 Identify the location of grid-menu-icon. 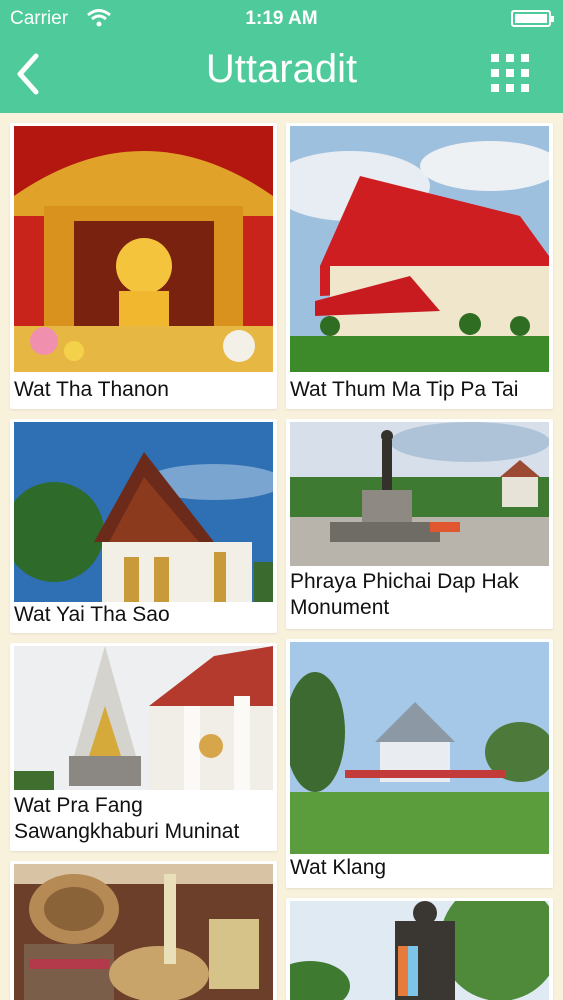
(510, 73).